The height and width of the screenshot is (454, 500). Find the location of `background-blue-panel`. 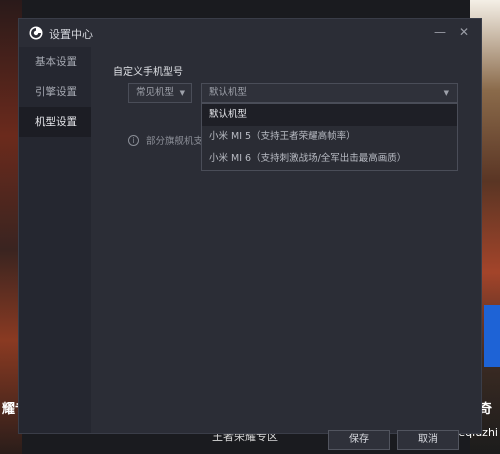

background-blue-panel is located at coordinates (492, 336).